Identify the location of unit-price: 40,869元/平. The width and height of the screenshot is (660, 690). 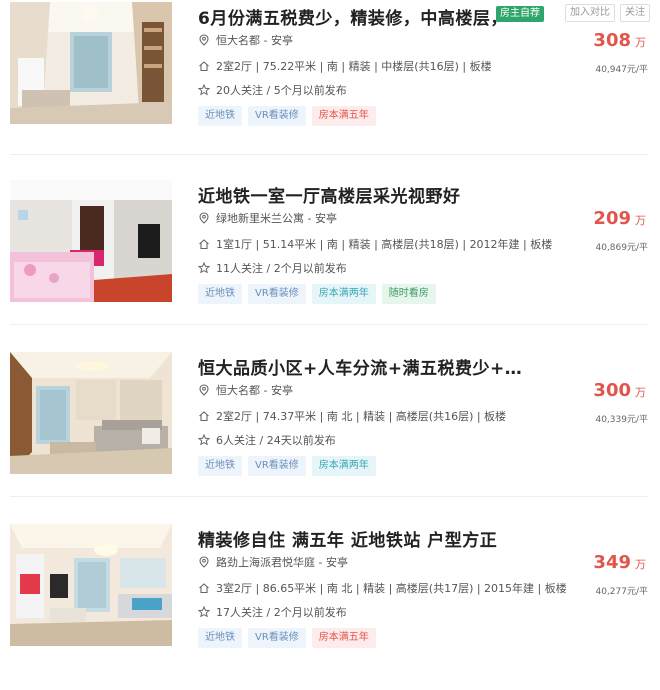
(621, 248).